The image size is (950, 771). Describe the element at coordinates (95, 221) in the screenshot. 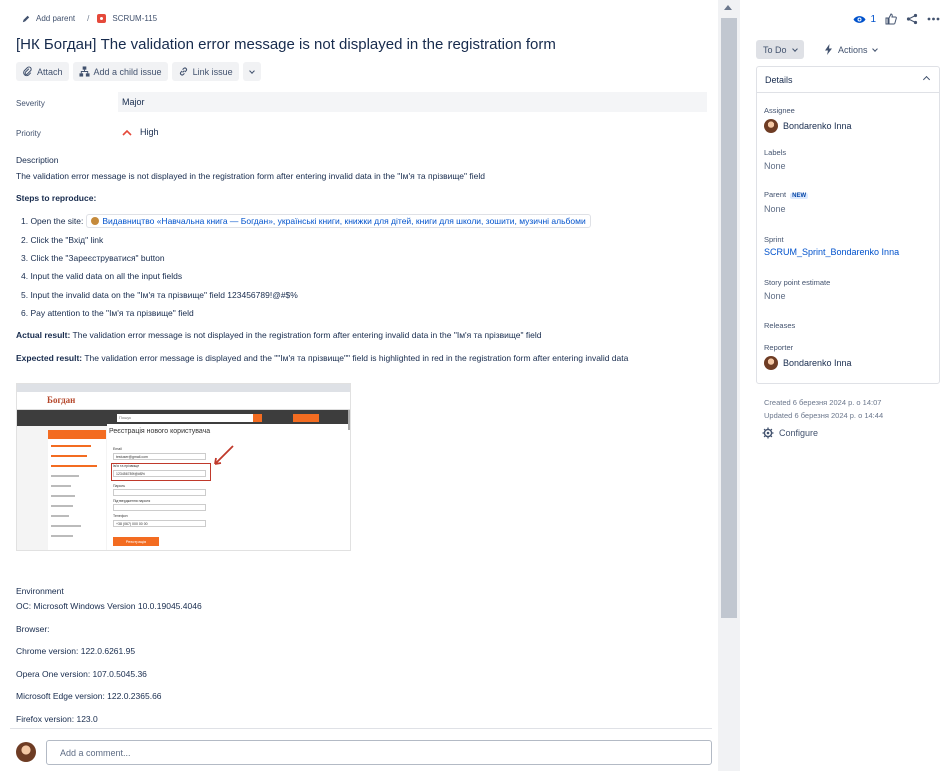

I see `site-favicon-icon` at that location.